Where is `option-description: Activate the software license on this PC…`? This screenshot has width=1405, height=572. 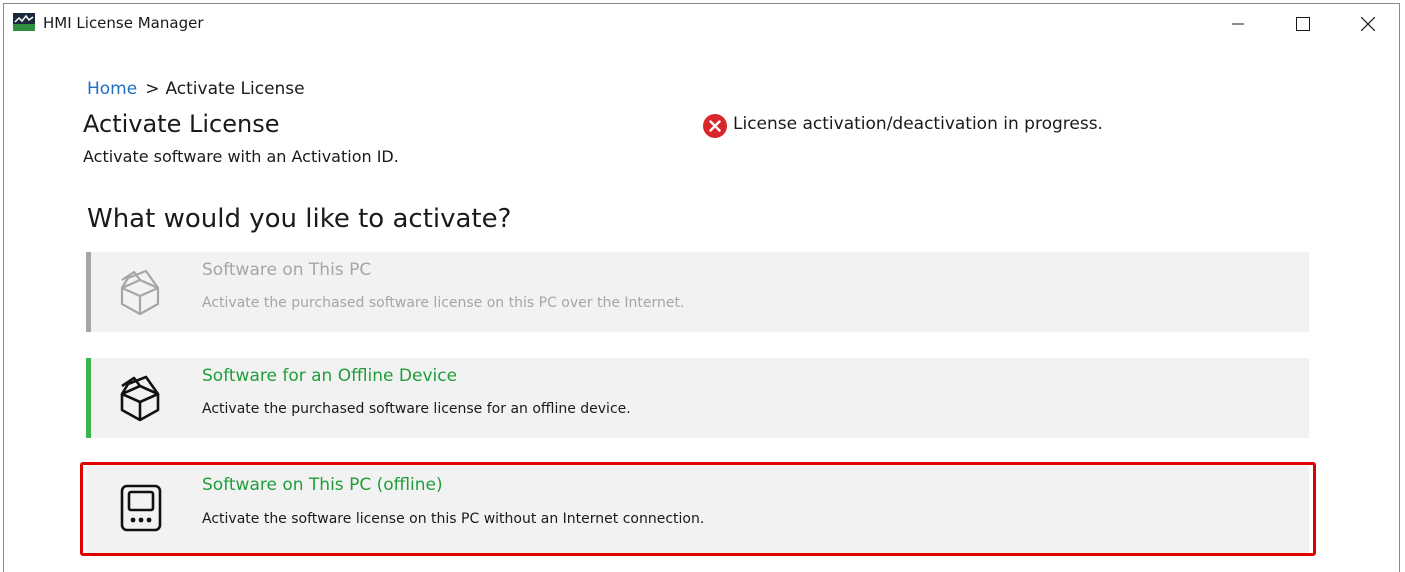 option-description: Activate the software license on this PC… is located at coordinates (453, 519).